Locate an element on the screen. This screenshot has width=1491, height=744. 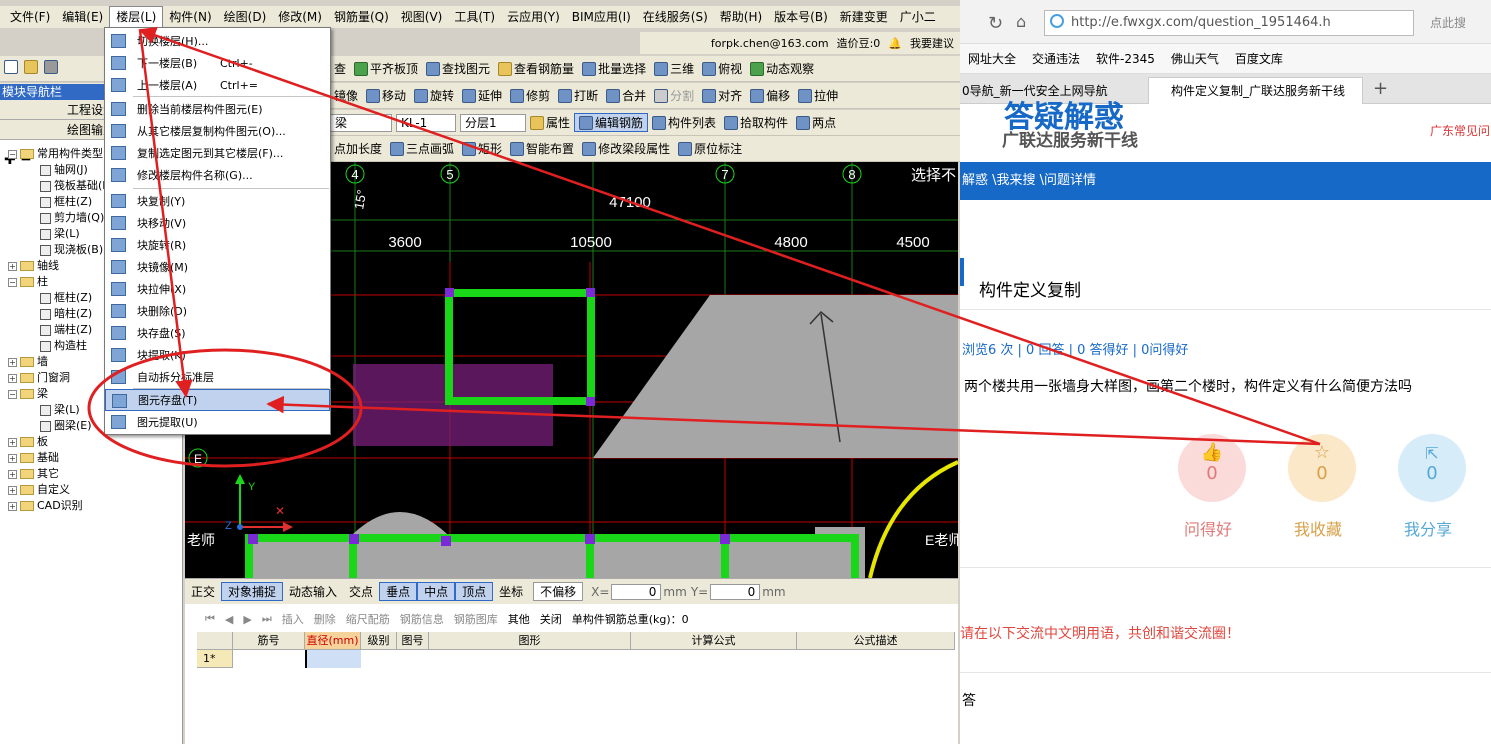
menu-draw: 绘图(D) is located at coordinates (245, 17).